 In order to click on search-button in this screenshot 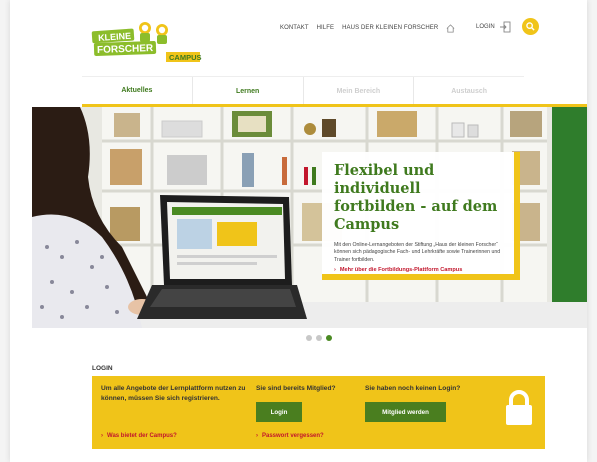, I will do `click(530, 26)`.